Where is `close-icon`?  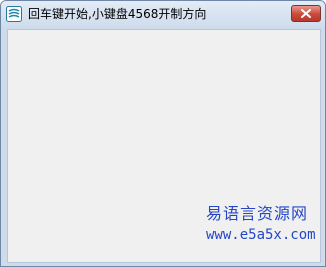 close-icon is located at coordinates (306, 13).